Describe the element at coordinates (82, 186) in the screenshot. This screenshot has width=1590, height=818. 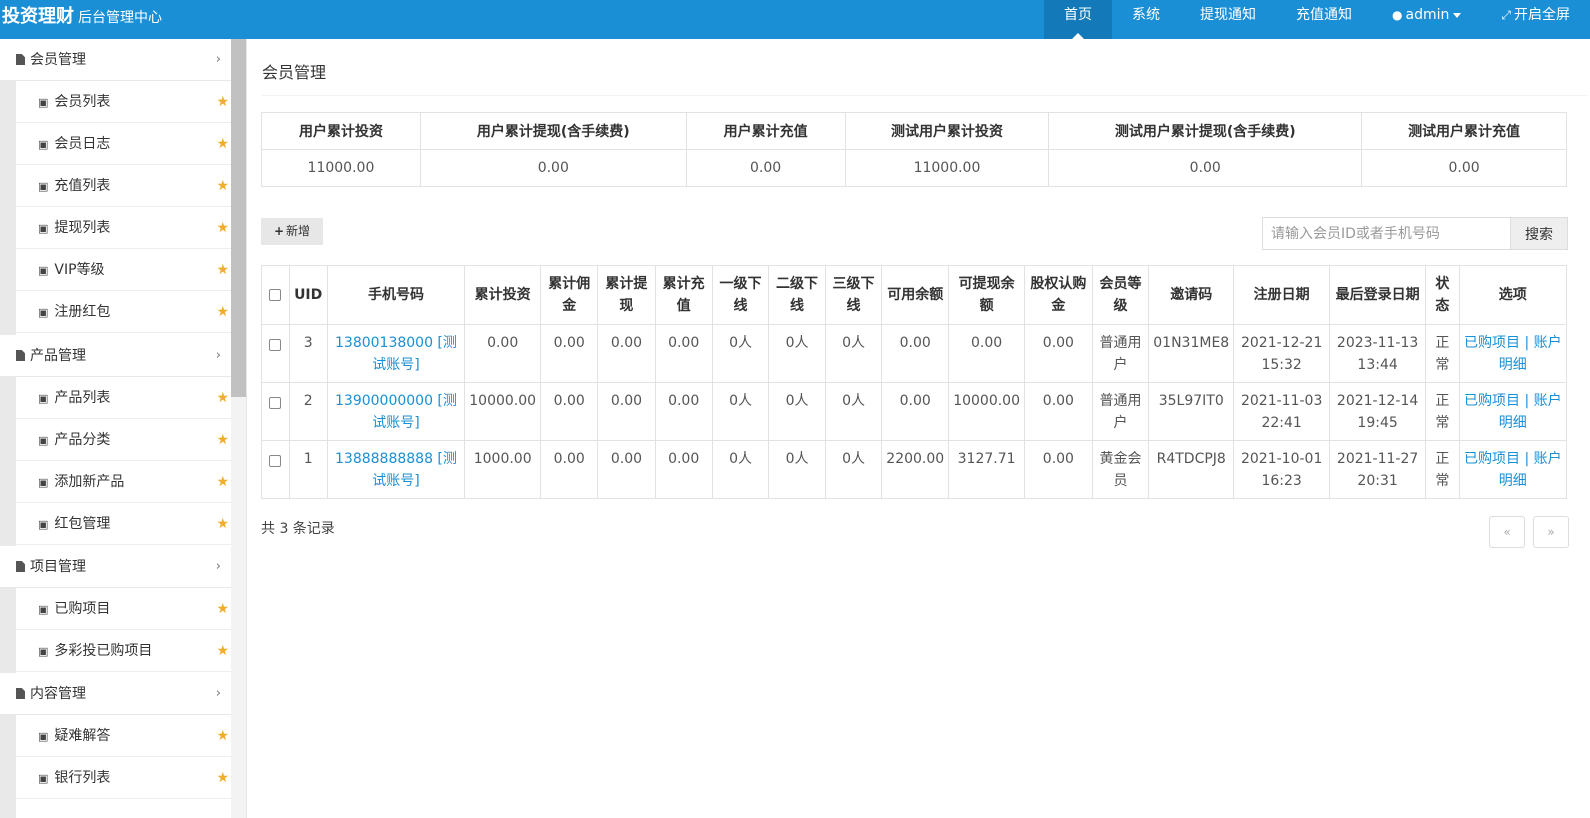
I see `sidebar-item-label: 充值列表` at that location.